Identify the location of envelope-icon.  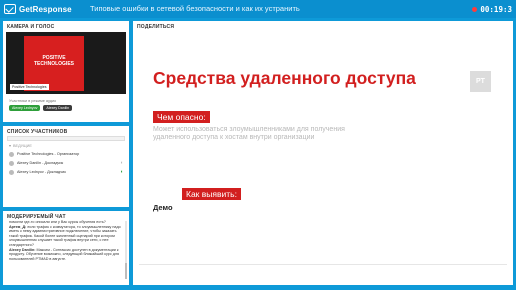
(10, 9).